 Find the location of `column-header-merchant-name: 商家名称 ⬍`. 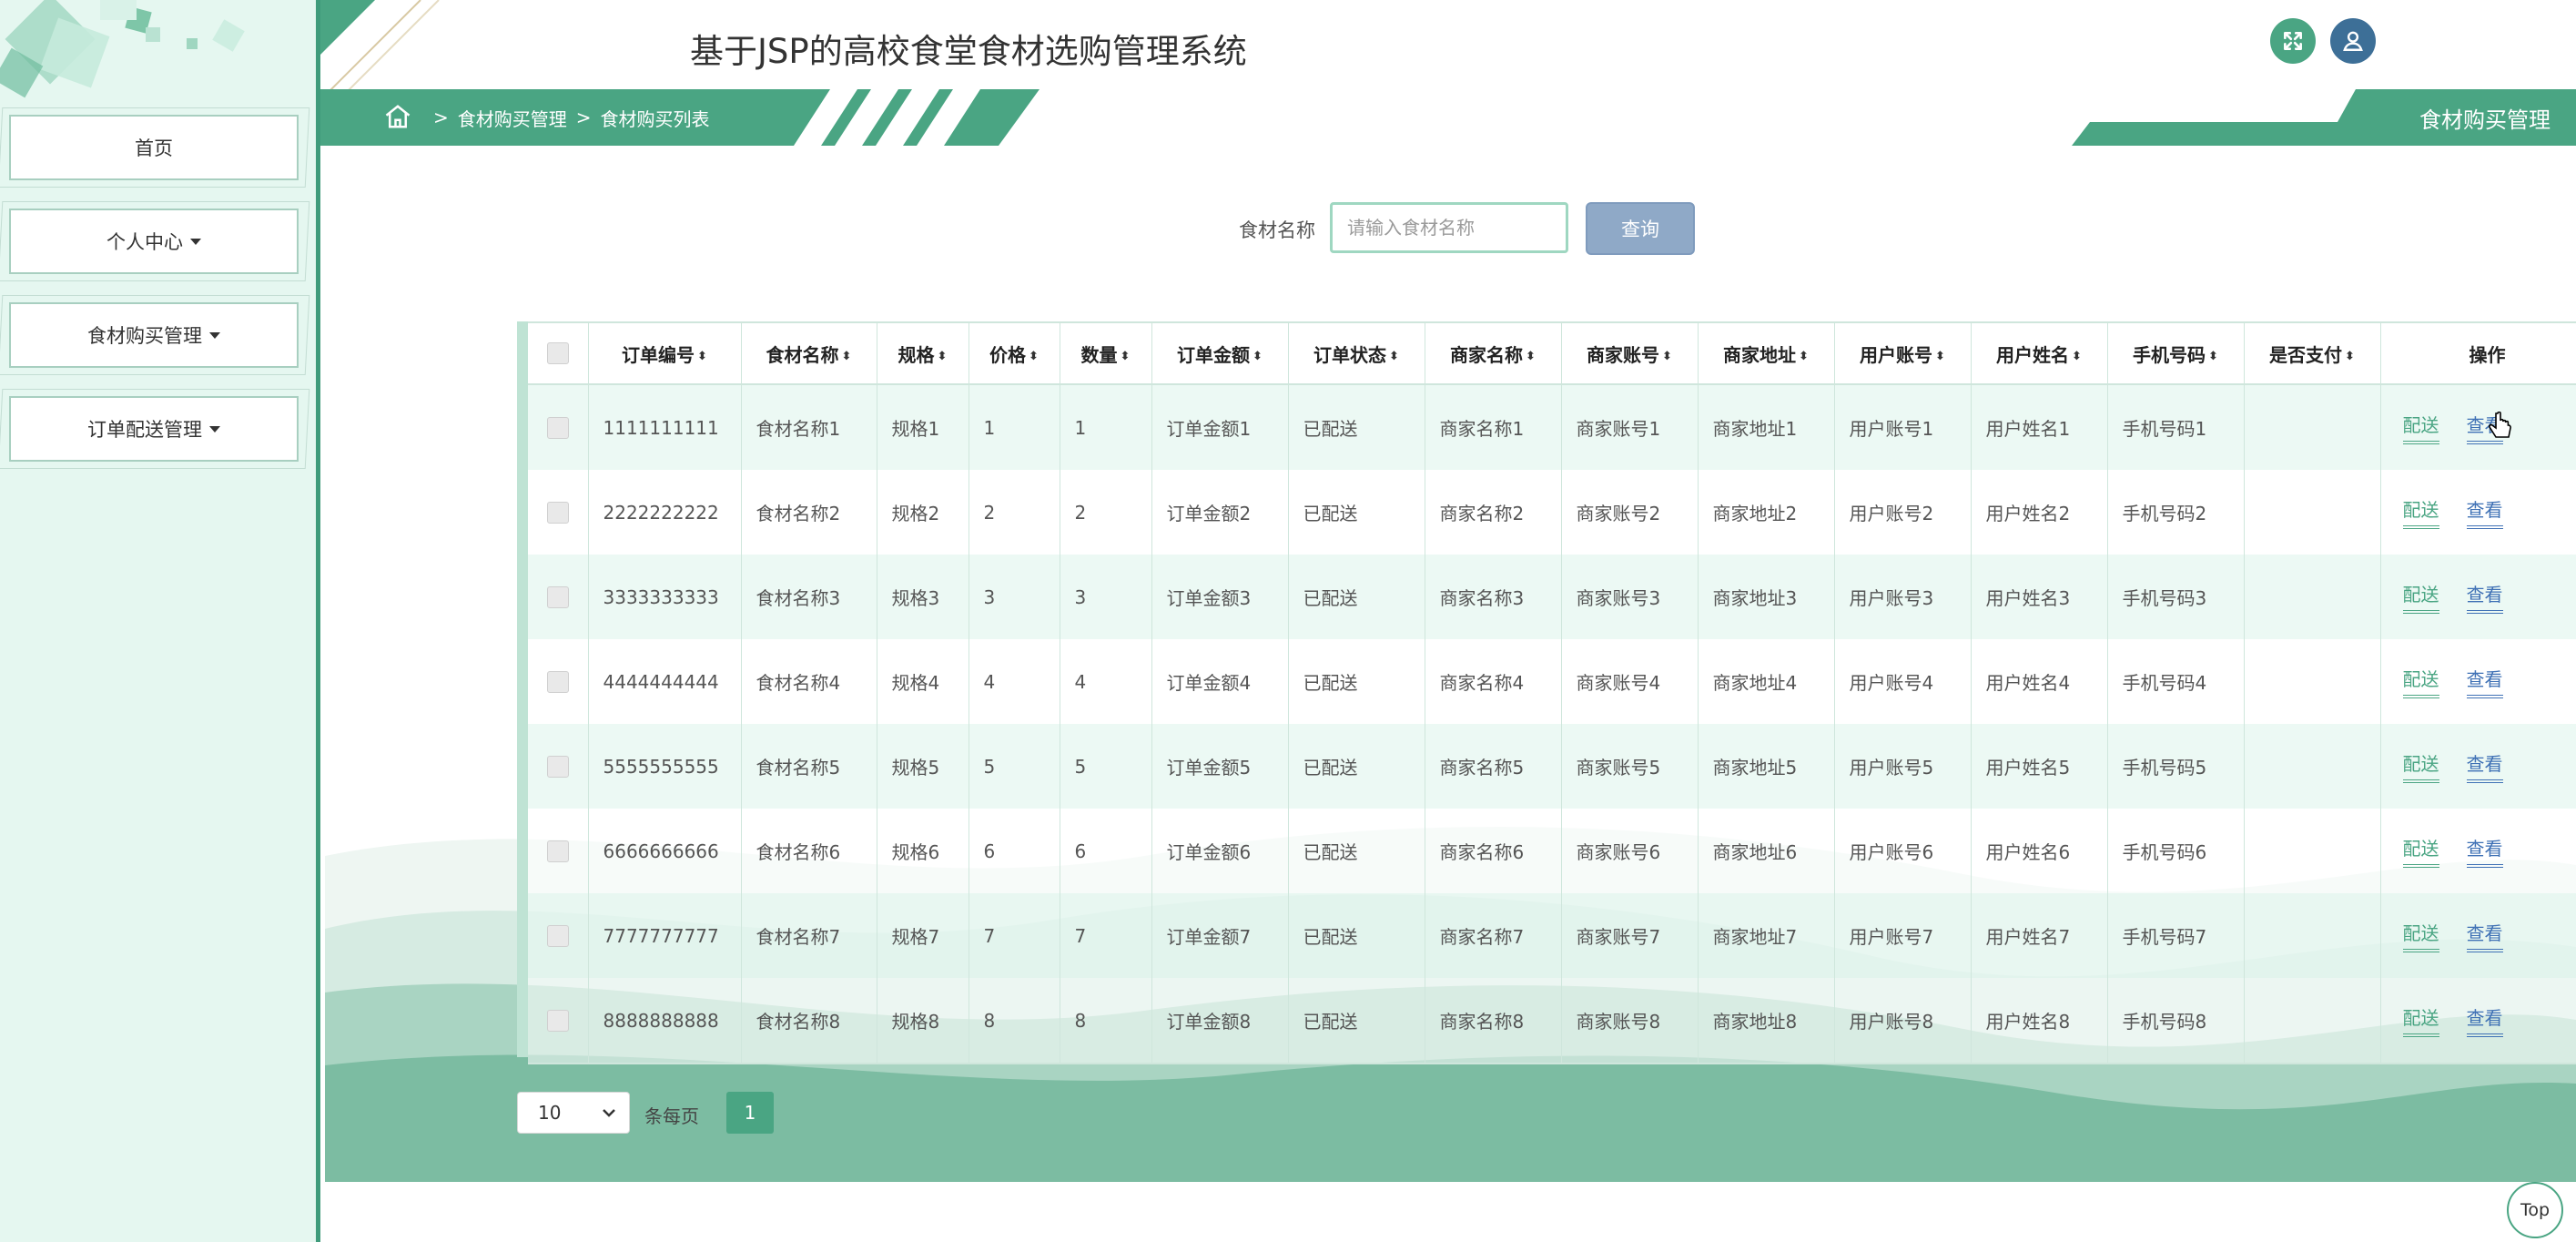

column-header-merchant-name: 商家名称 ⬍ is located at coordinates (1493, 353).